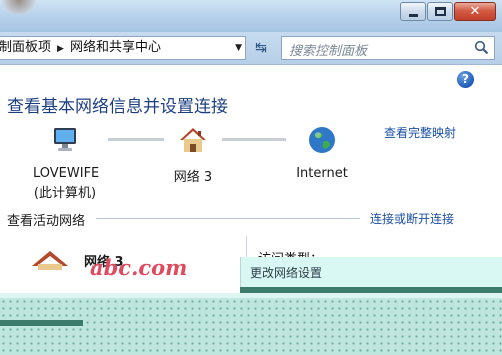 Image resolution: width=502 pixels, height=355 pixels. I want to click on overlay-band-right: 更改网络设置, so click(371, 272).